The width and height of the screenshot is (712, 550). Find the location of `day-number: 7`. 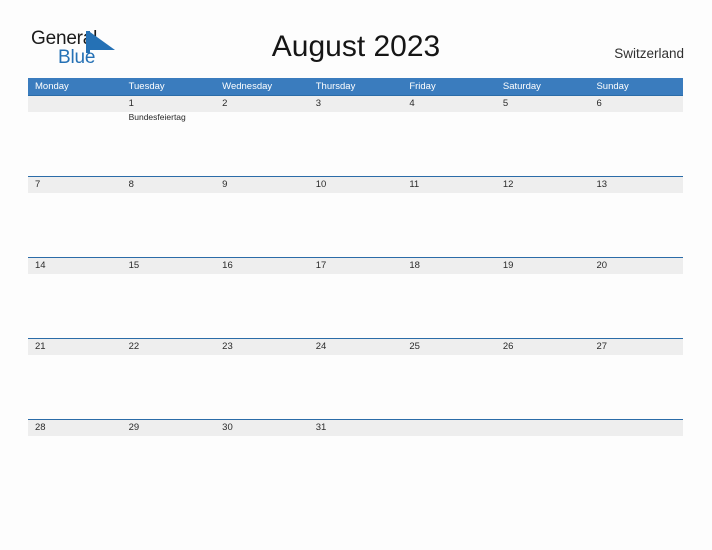

day-number: 7 is located at coordinates (38, 184).